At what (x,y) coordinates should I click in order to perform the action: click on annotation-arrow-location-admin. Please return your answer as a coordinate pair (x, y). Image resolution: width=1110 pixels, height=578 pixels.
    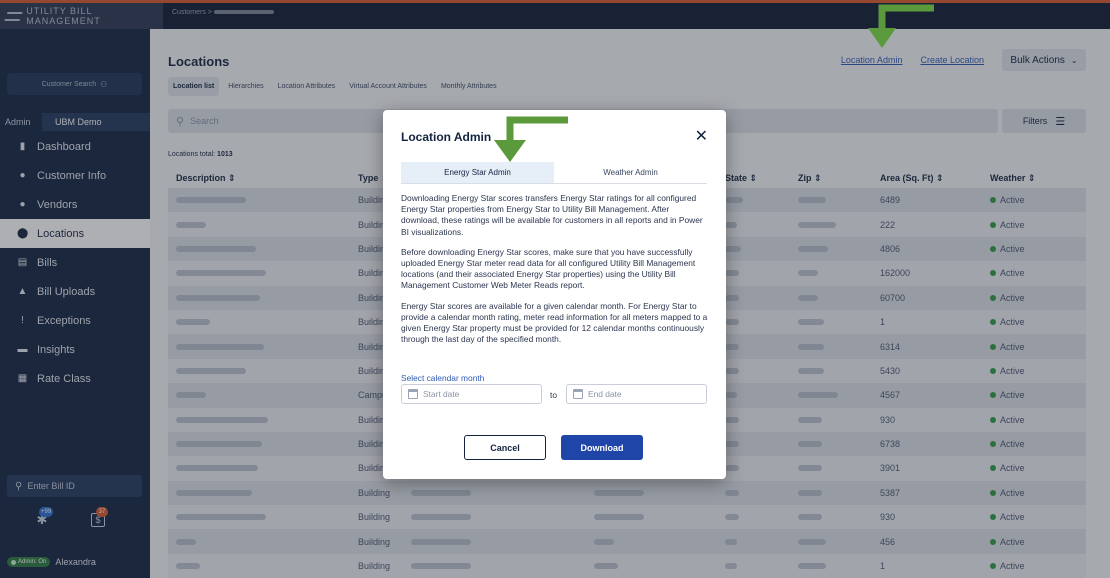
    Looking at the image, I should click on (901, 26).